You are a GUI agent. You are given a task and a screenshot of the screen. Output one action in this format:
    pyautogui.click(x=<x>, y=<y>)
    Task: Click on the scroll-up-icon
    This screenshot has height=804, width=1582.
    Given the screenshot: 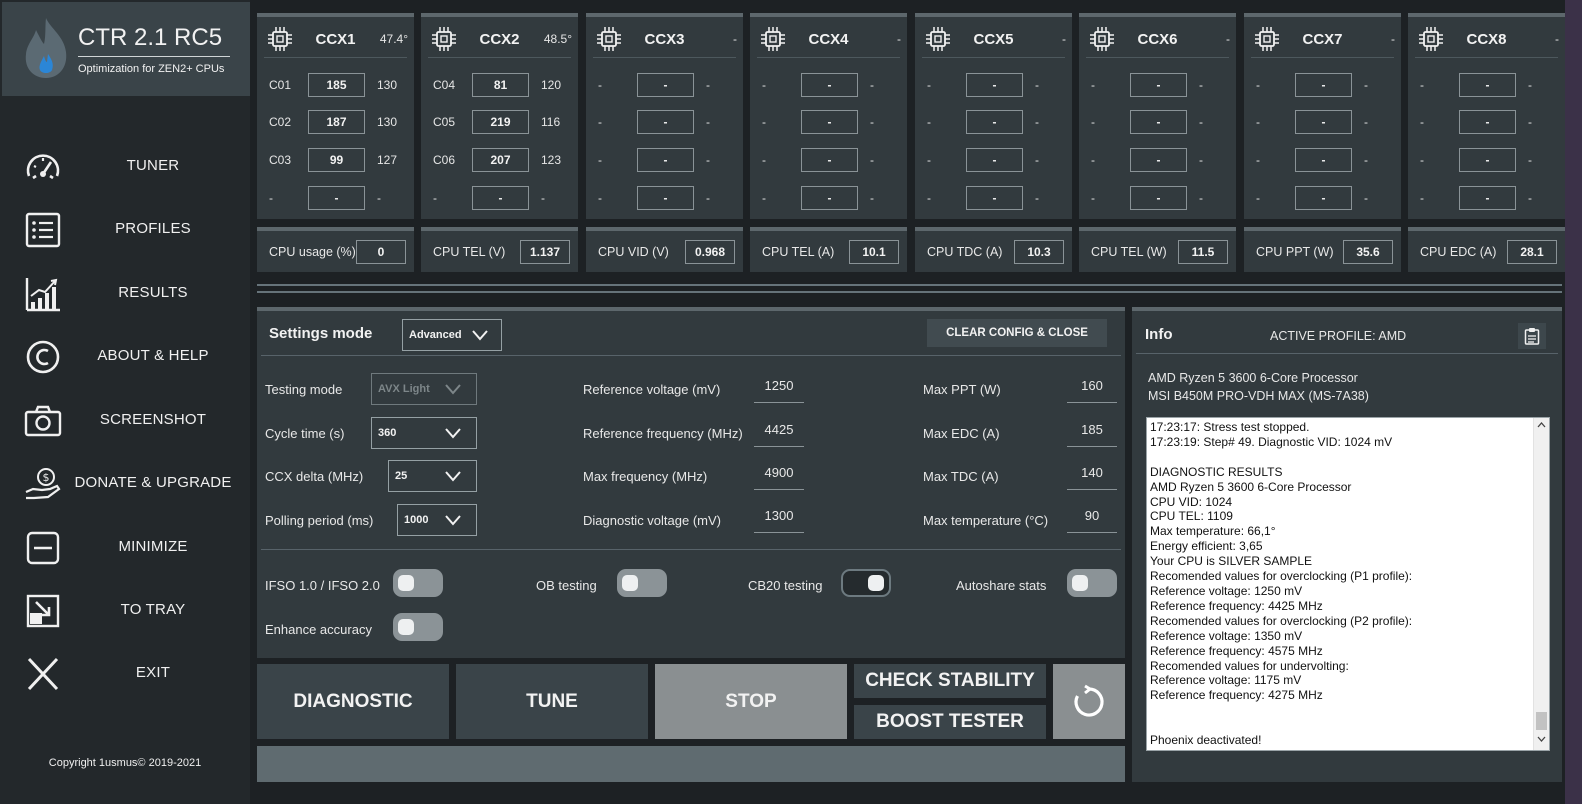 What is the action you would take?
    pyautogui.click(x=1541, y=425)
    